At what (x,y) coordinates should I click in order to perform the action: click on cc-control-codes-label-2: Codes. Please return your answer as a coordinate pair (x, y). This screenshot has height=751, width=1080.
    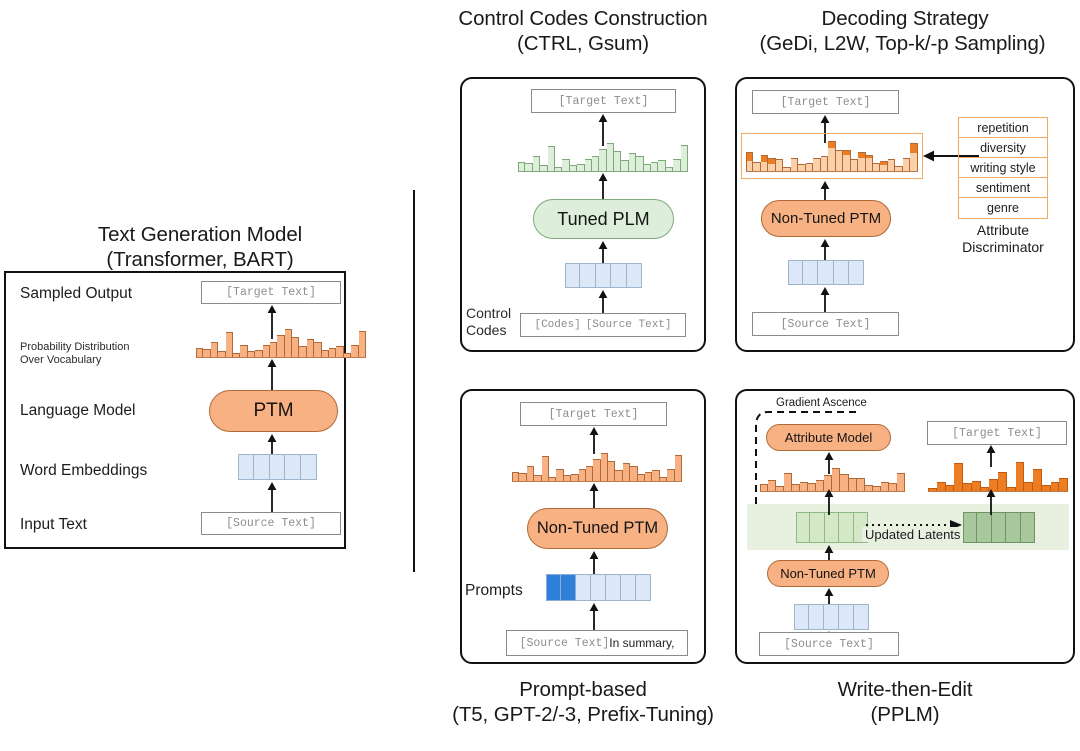
    Looking at the image, I should click on (486, 330).